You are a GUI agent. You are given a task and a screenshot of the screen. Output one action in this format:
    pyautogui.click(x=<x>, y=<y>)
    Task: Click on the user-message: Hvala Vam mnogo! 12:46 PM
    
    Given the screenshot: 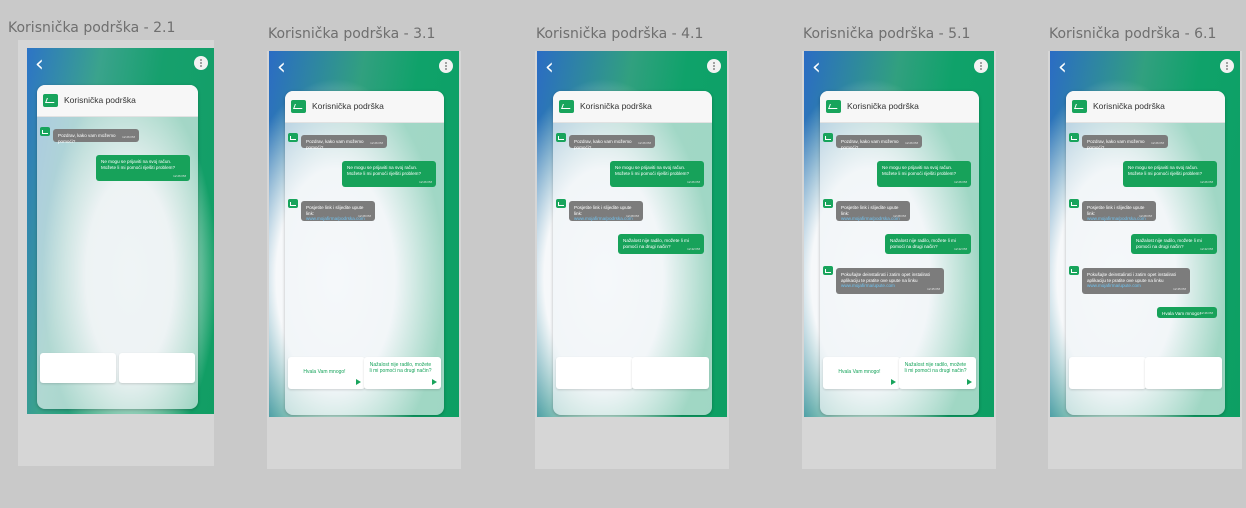 What is the action you would take?
    pyautogui.click(x=1187, y=312)
    